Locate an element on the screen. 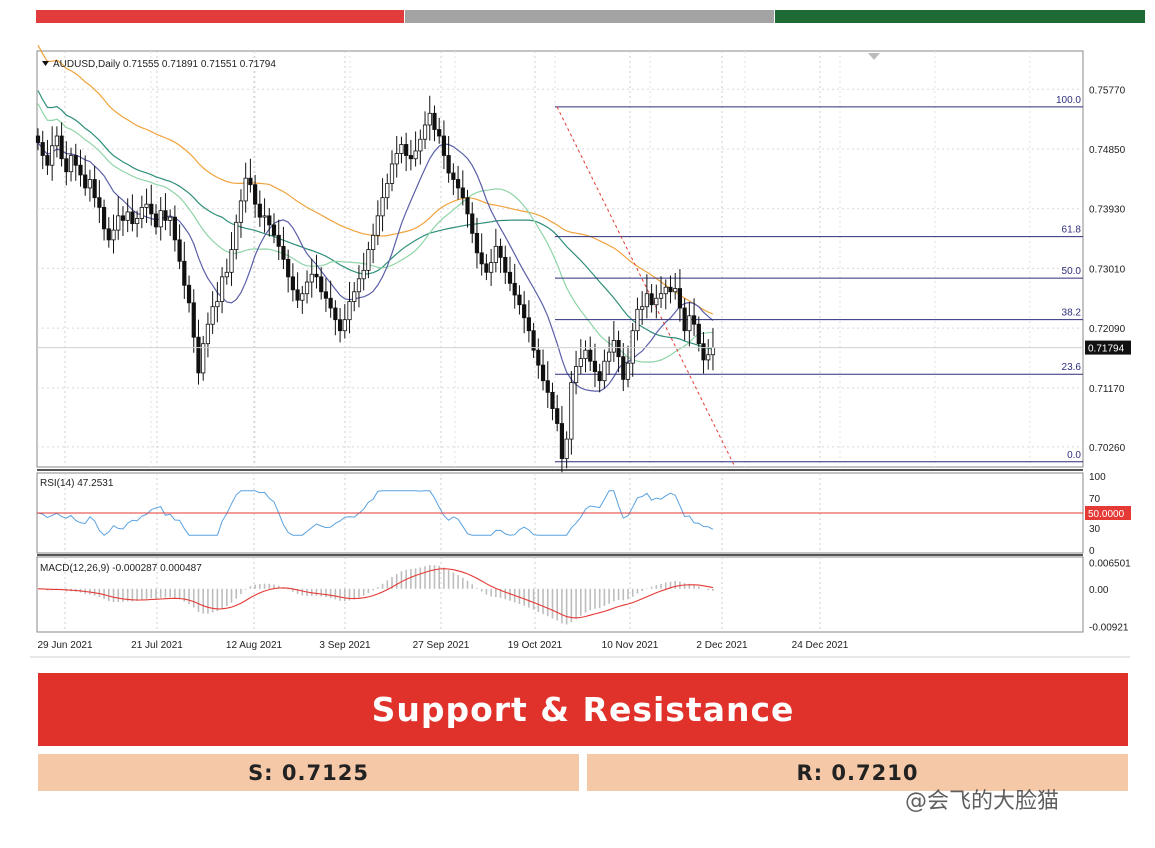  dropdown-arrow-icon is located at coordinates (45, 63).